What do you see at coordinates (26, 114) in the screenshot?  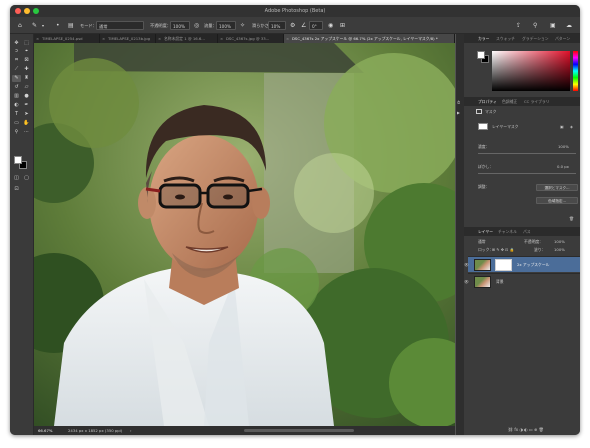 I see `path-select-tool-icon: ➤` at bounding box center [26, 114].